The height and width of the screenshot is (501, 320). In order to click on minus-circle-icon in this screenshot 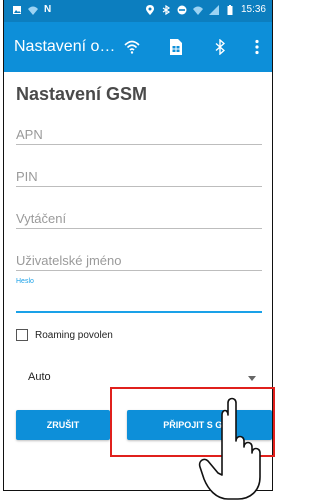, I will do `click(182, 9)`.